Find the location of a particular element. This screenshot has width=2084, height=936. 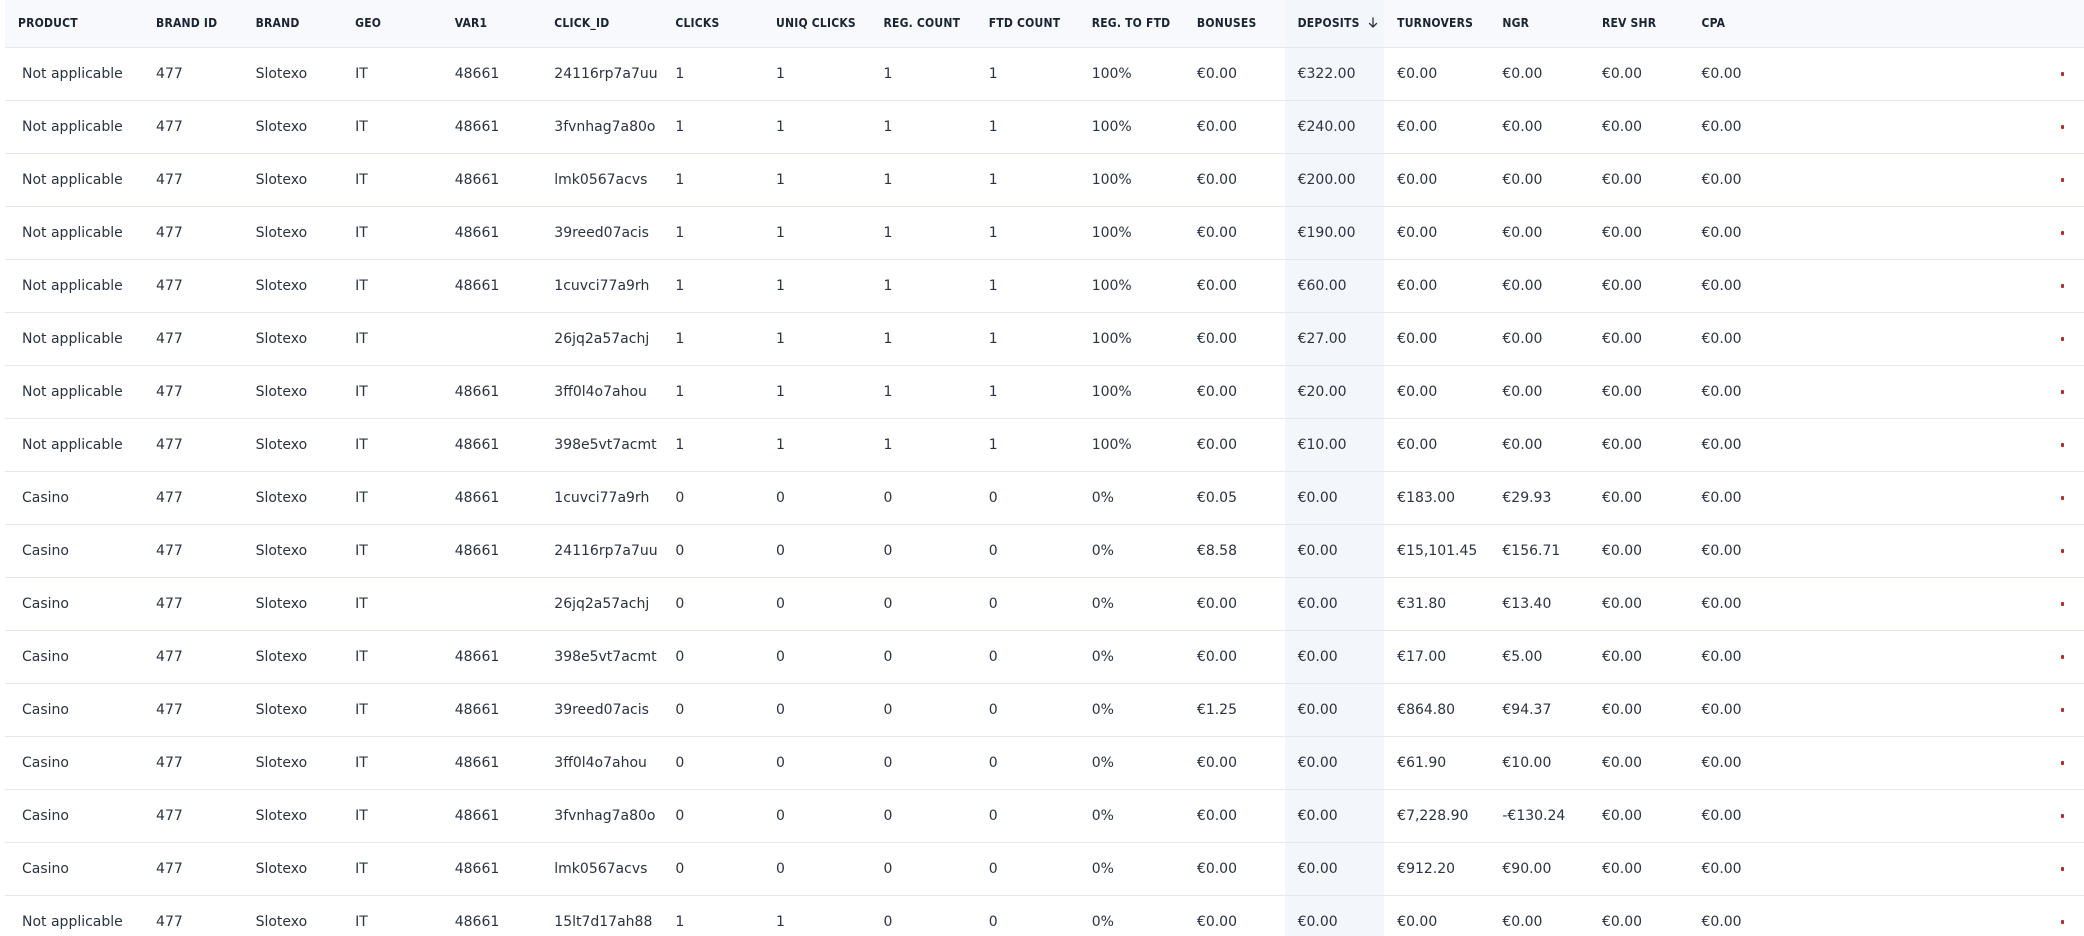

cell-ngr: €156.71 is located at coordinates (1539, 551).